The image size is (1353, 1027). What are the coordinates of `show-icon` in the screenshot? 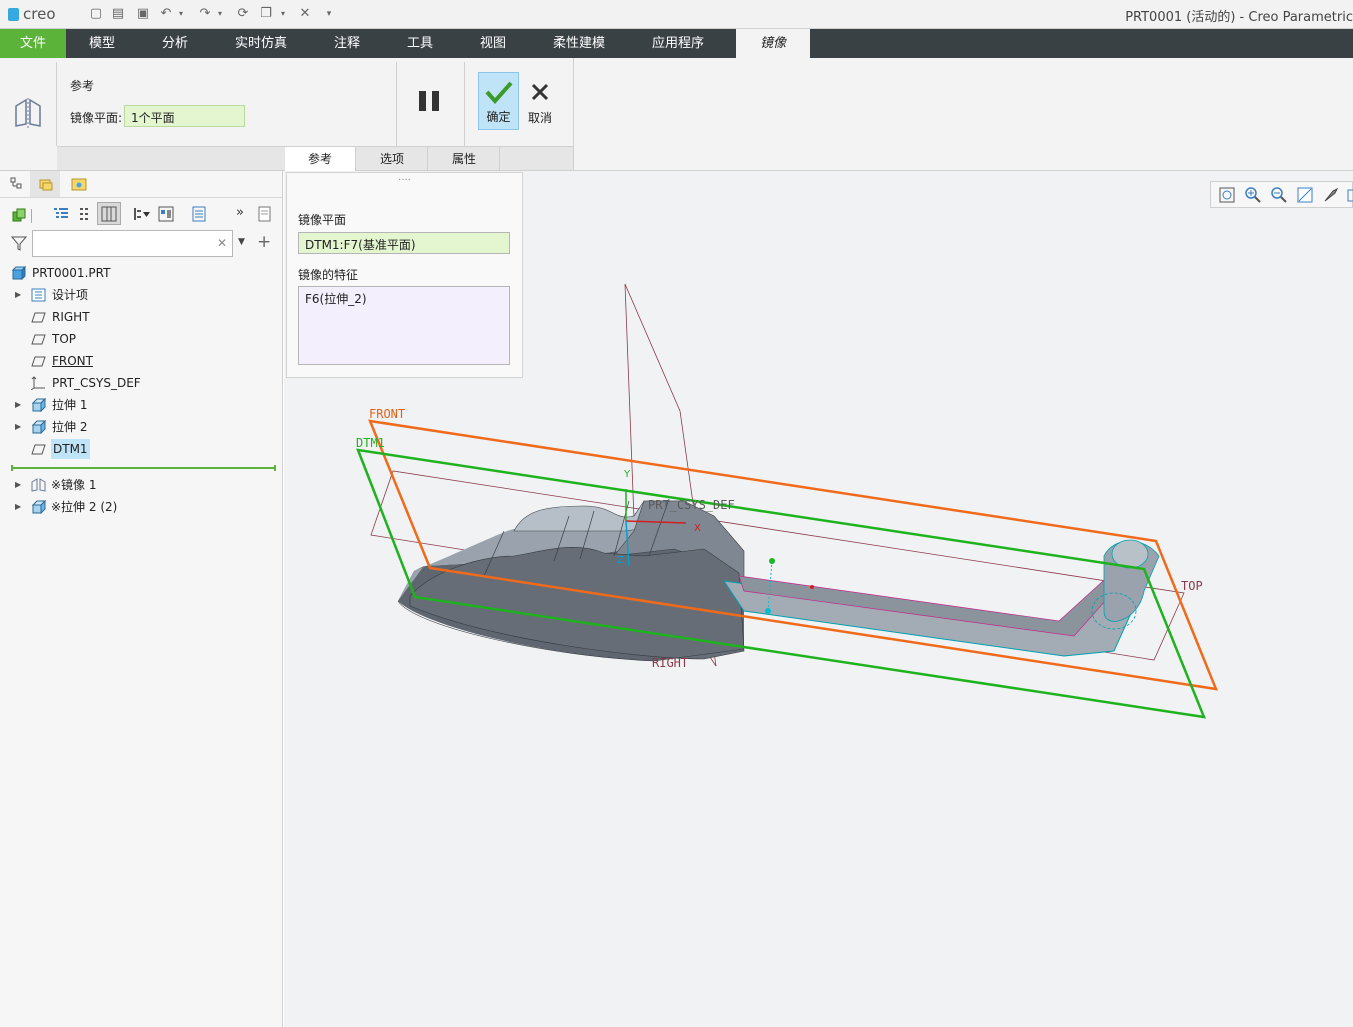 It's located at (19, 215).